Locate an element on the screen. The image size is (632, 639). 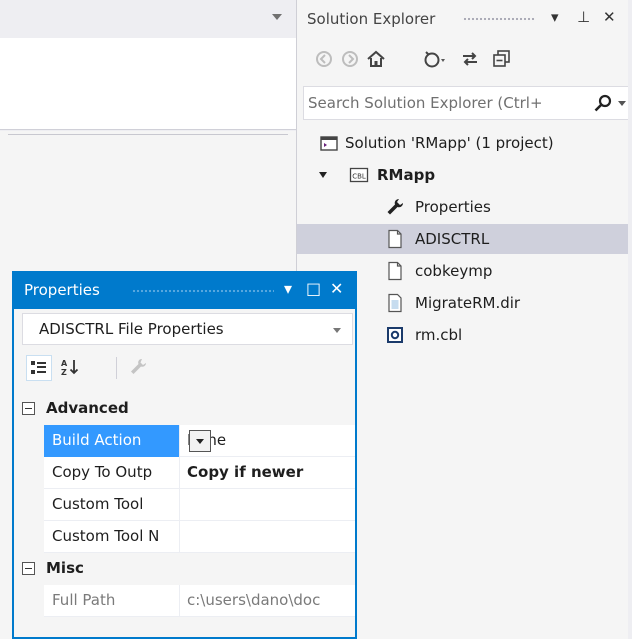
tree-item-adisctrl: ADISCTRL is located at coordinates (464, 239).